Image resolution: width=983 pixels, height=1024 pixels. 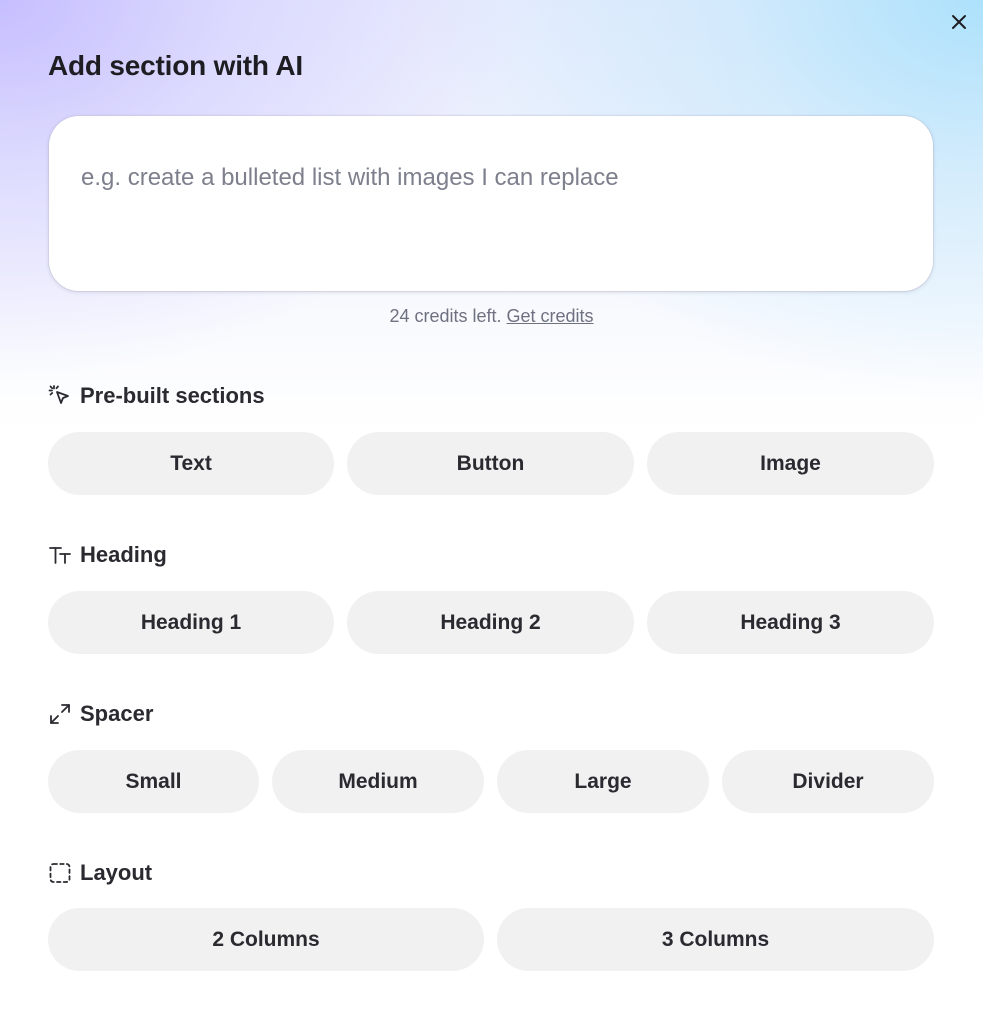 I want to click on heading-3-label: Heading 3, so click(x=790, y=622).